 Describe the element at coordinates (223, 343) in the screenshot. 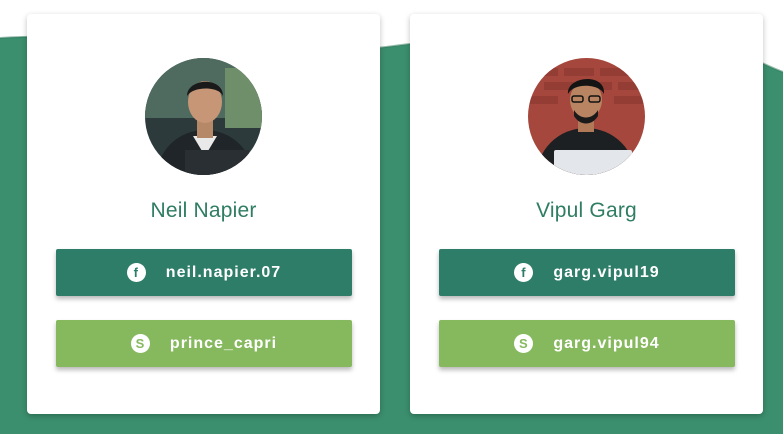

I see `skype-handle: prince_capri` at that location.